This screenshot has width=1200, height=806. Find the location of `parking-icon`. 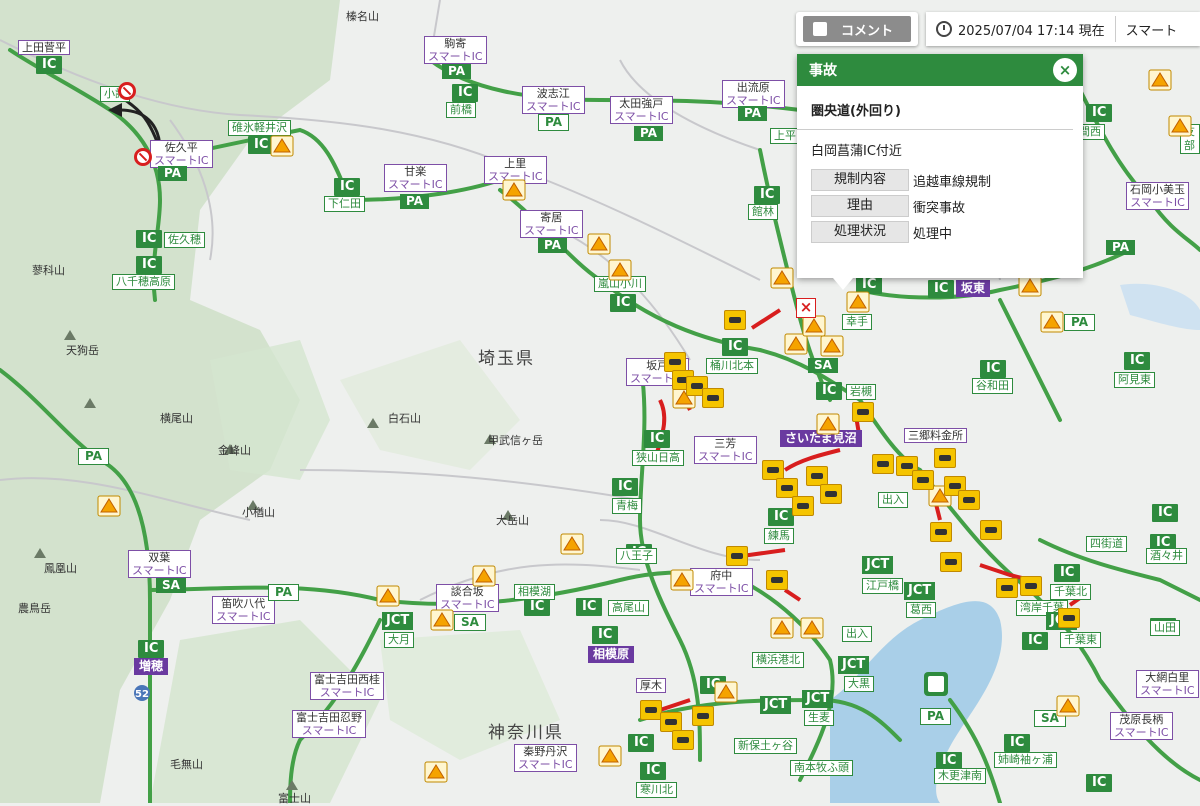

parking-icon is located at coordinates (936, 684).